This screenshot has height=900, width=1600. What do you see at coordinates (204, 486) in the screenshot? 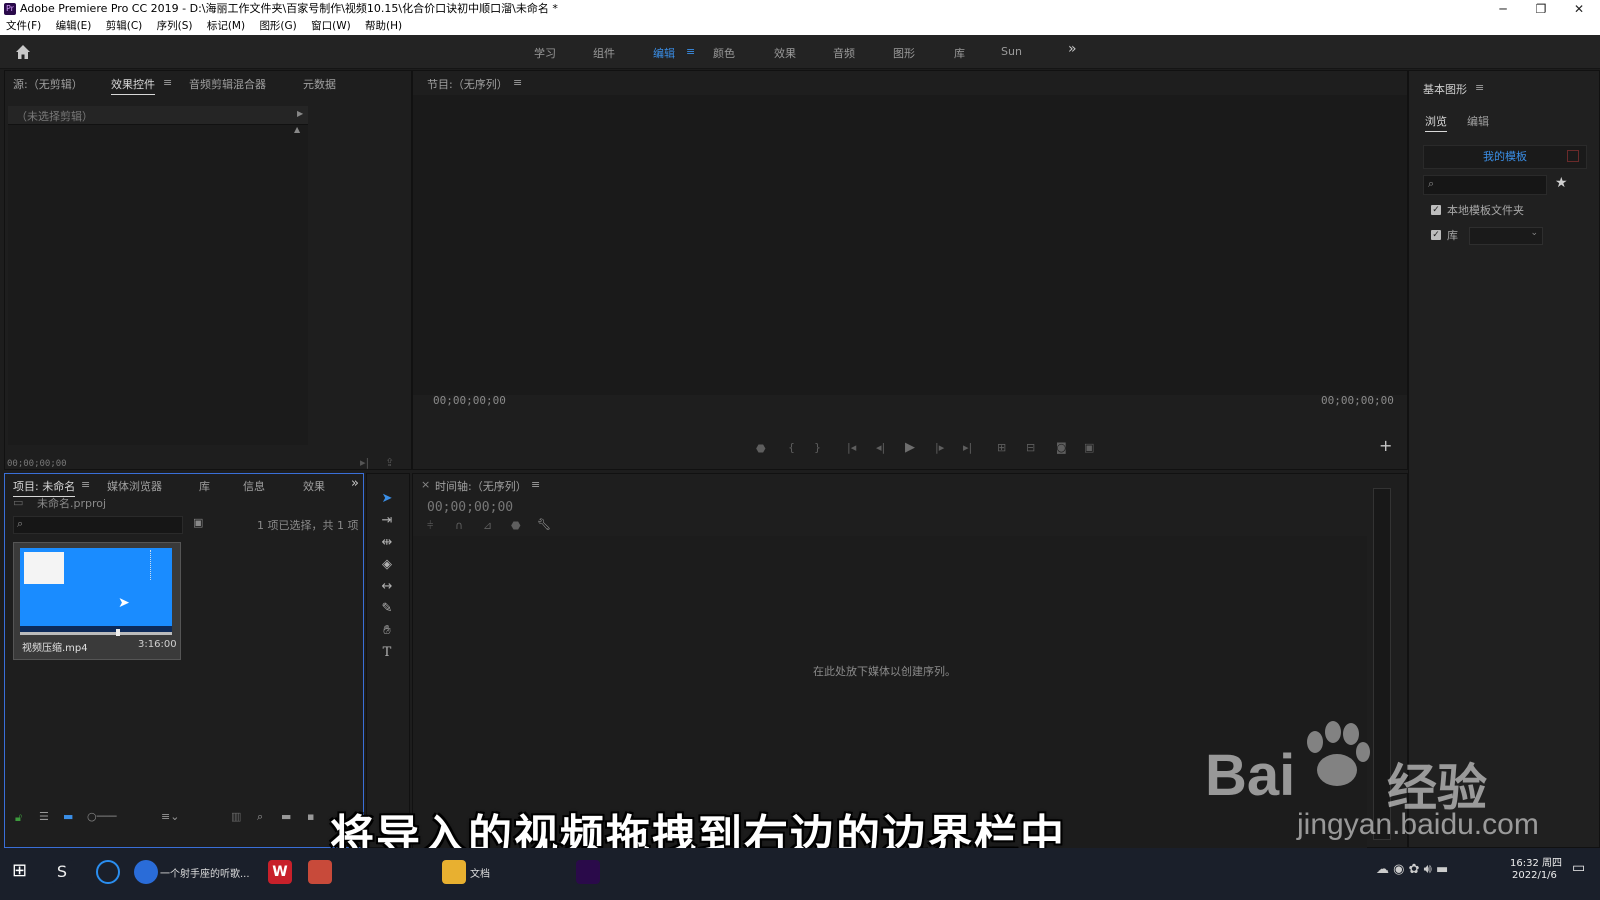
I see `tab-libraries: 库` at bounding box center [204, 486].